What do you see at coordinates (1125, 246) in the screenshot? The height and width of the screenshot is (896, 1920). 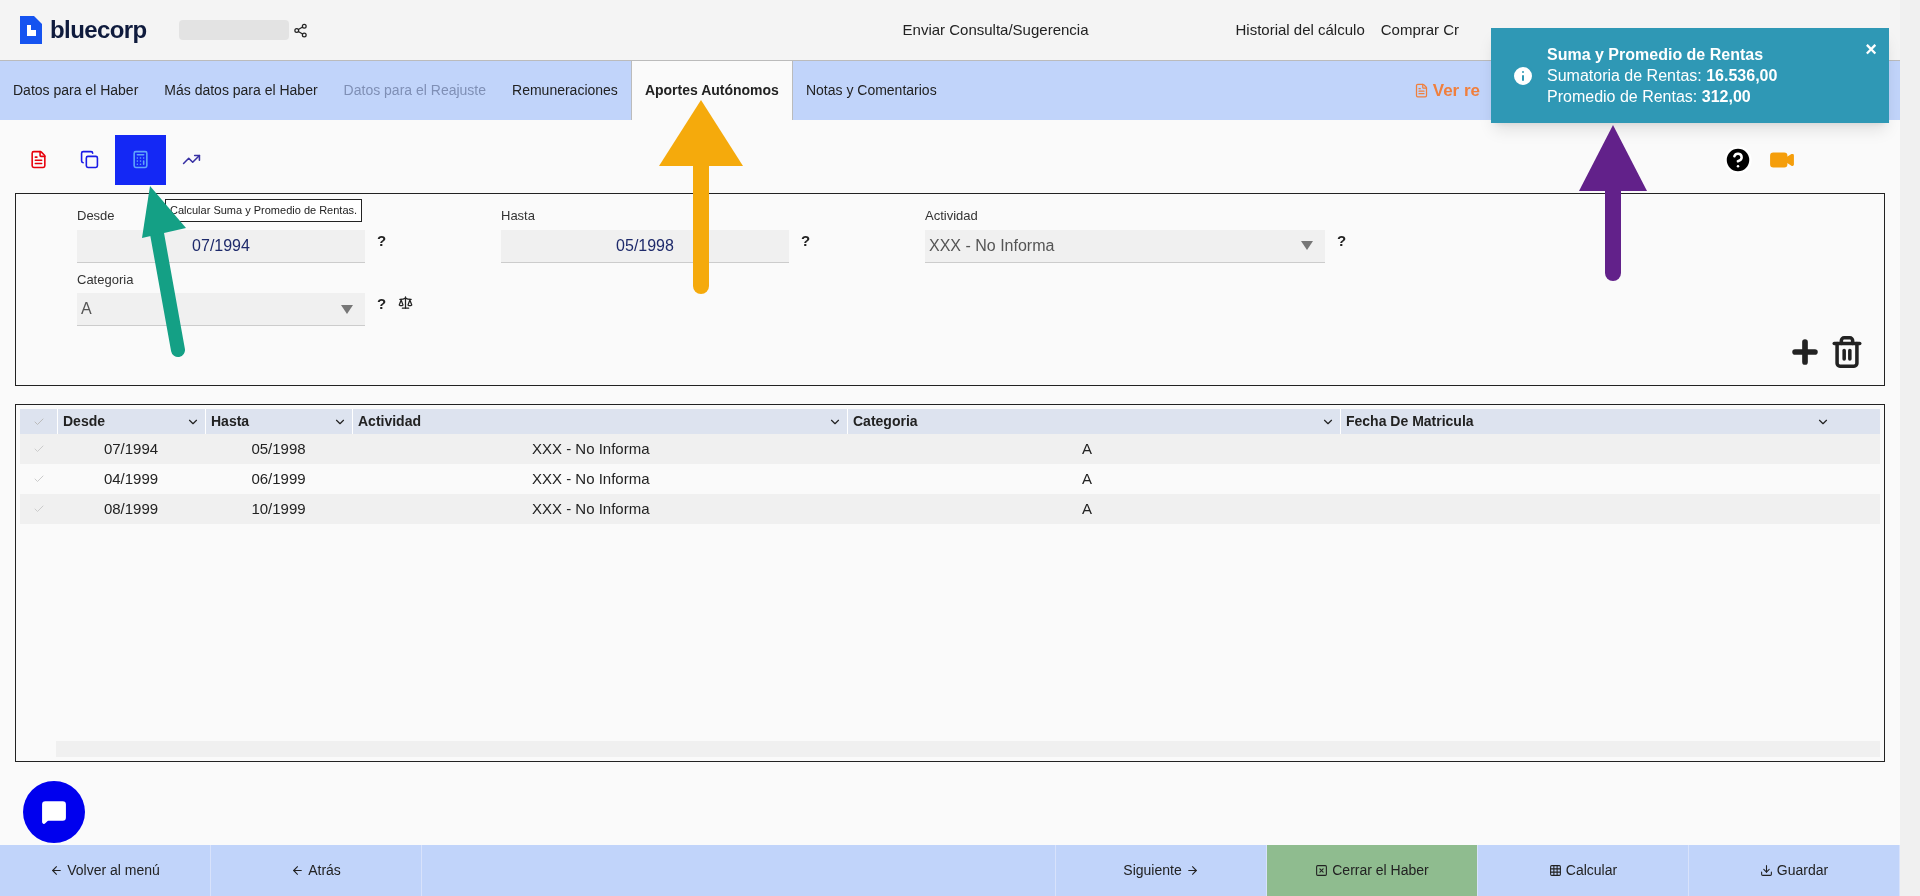 I see `select-field: XXX - No Informa` at bounding box center [1125, 246].